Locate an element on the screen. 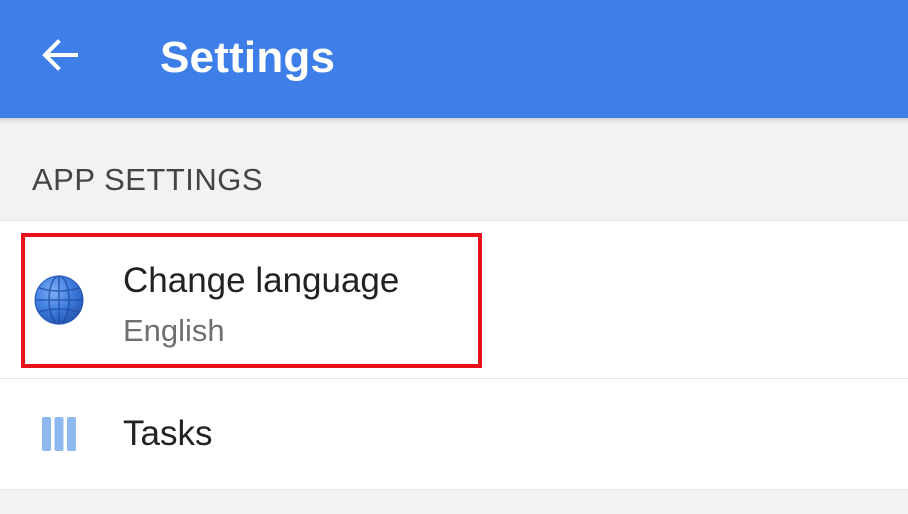  setting-item-value: English is located at coordinates (174, 330).